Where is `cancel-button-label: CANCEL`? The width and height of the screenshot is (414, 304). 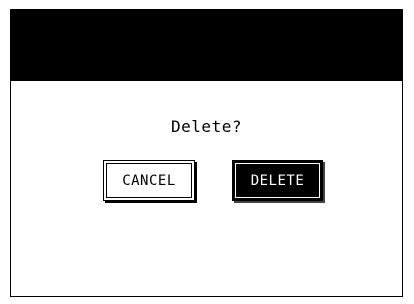 cancel-button-label: CANCEL is located at coordinates (149, 180).